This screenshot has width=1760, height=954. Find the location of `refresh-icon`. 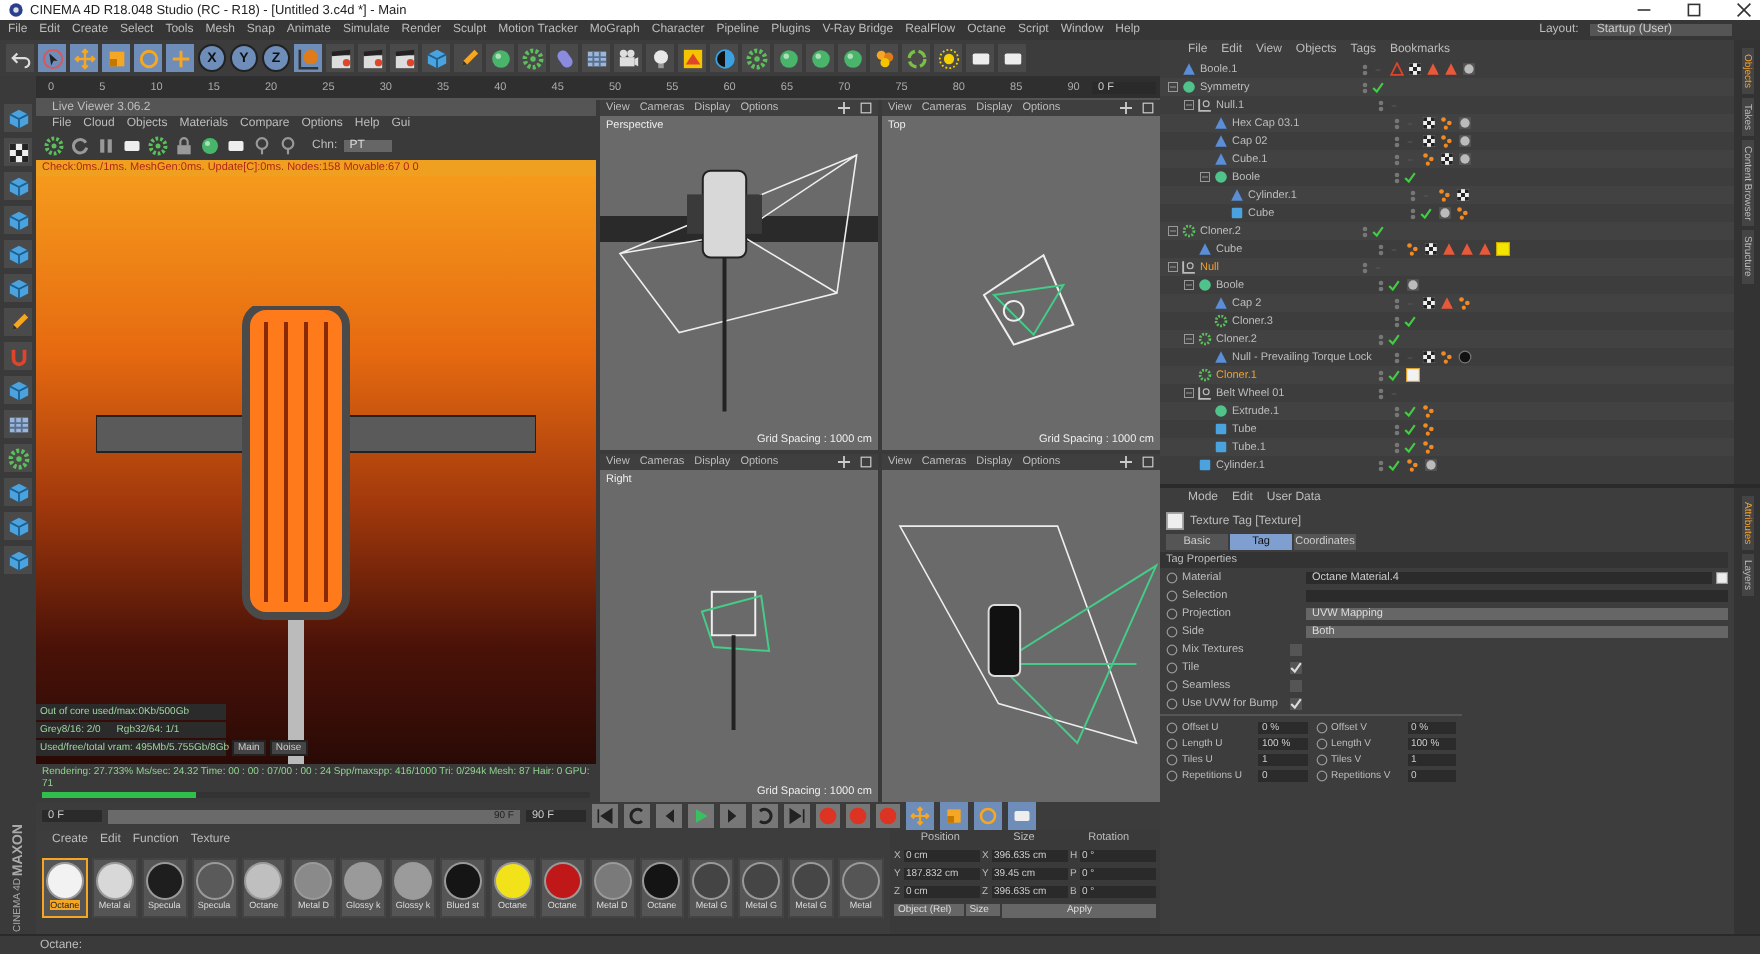

refresh-icon is located at coordinates (80, 146).